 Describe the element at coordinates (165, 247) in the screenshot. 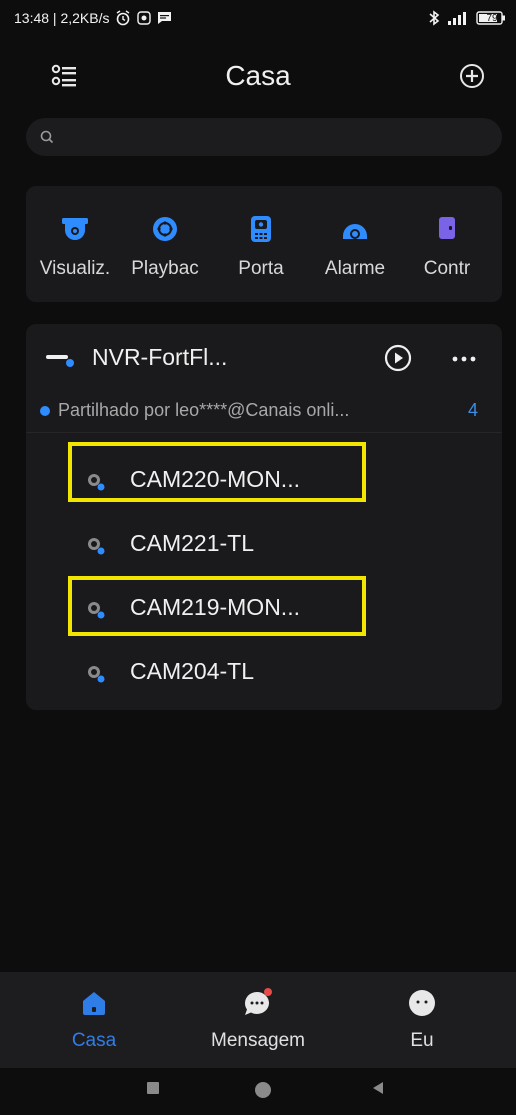

I see `quick-action-playback: Playbac` at that location.